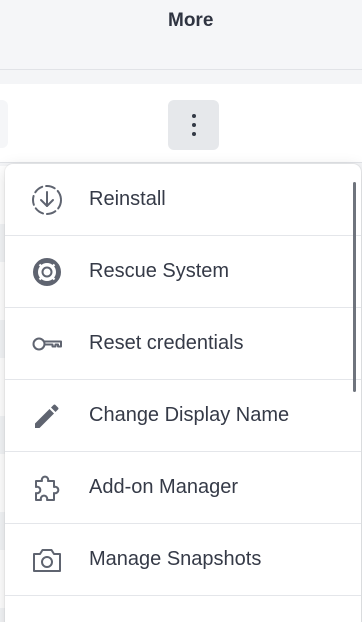 This screenshot has height=622, width=362. Describe the element at coordinates (47, 344) in the screenshot. I see `key-icon` at that location.